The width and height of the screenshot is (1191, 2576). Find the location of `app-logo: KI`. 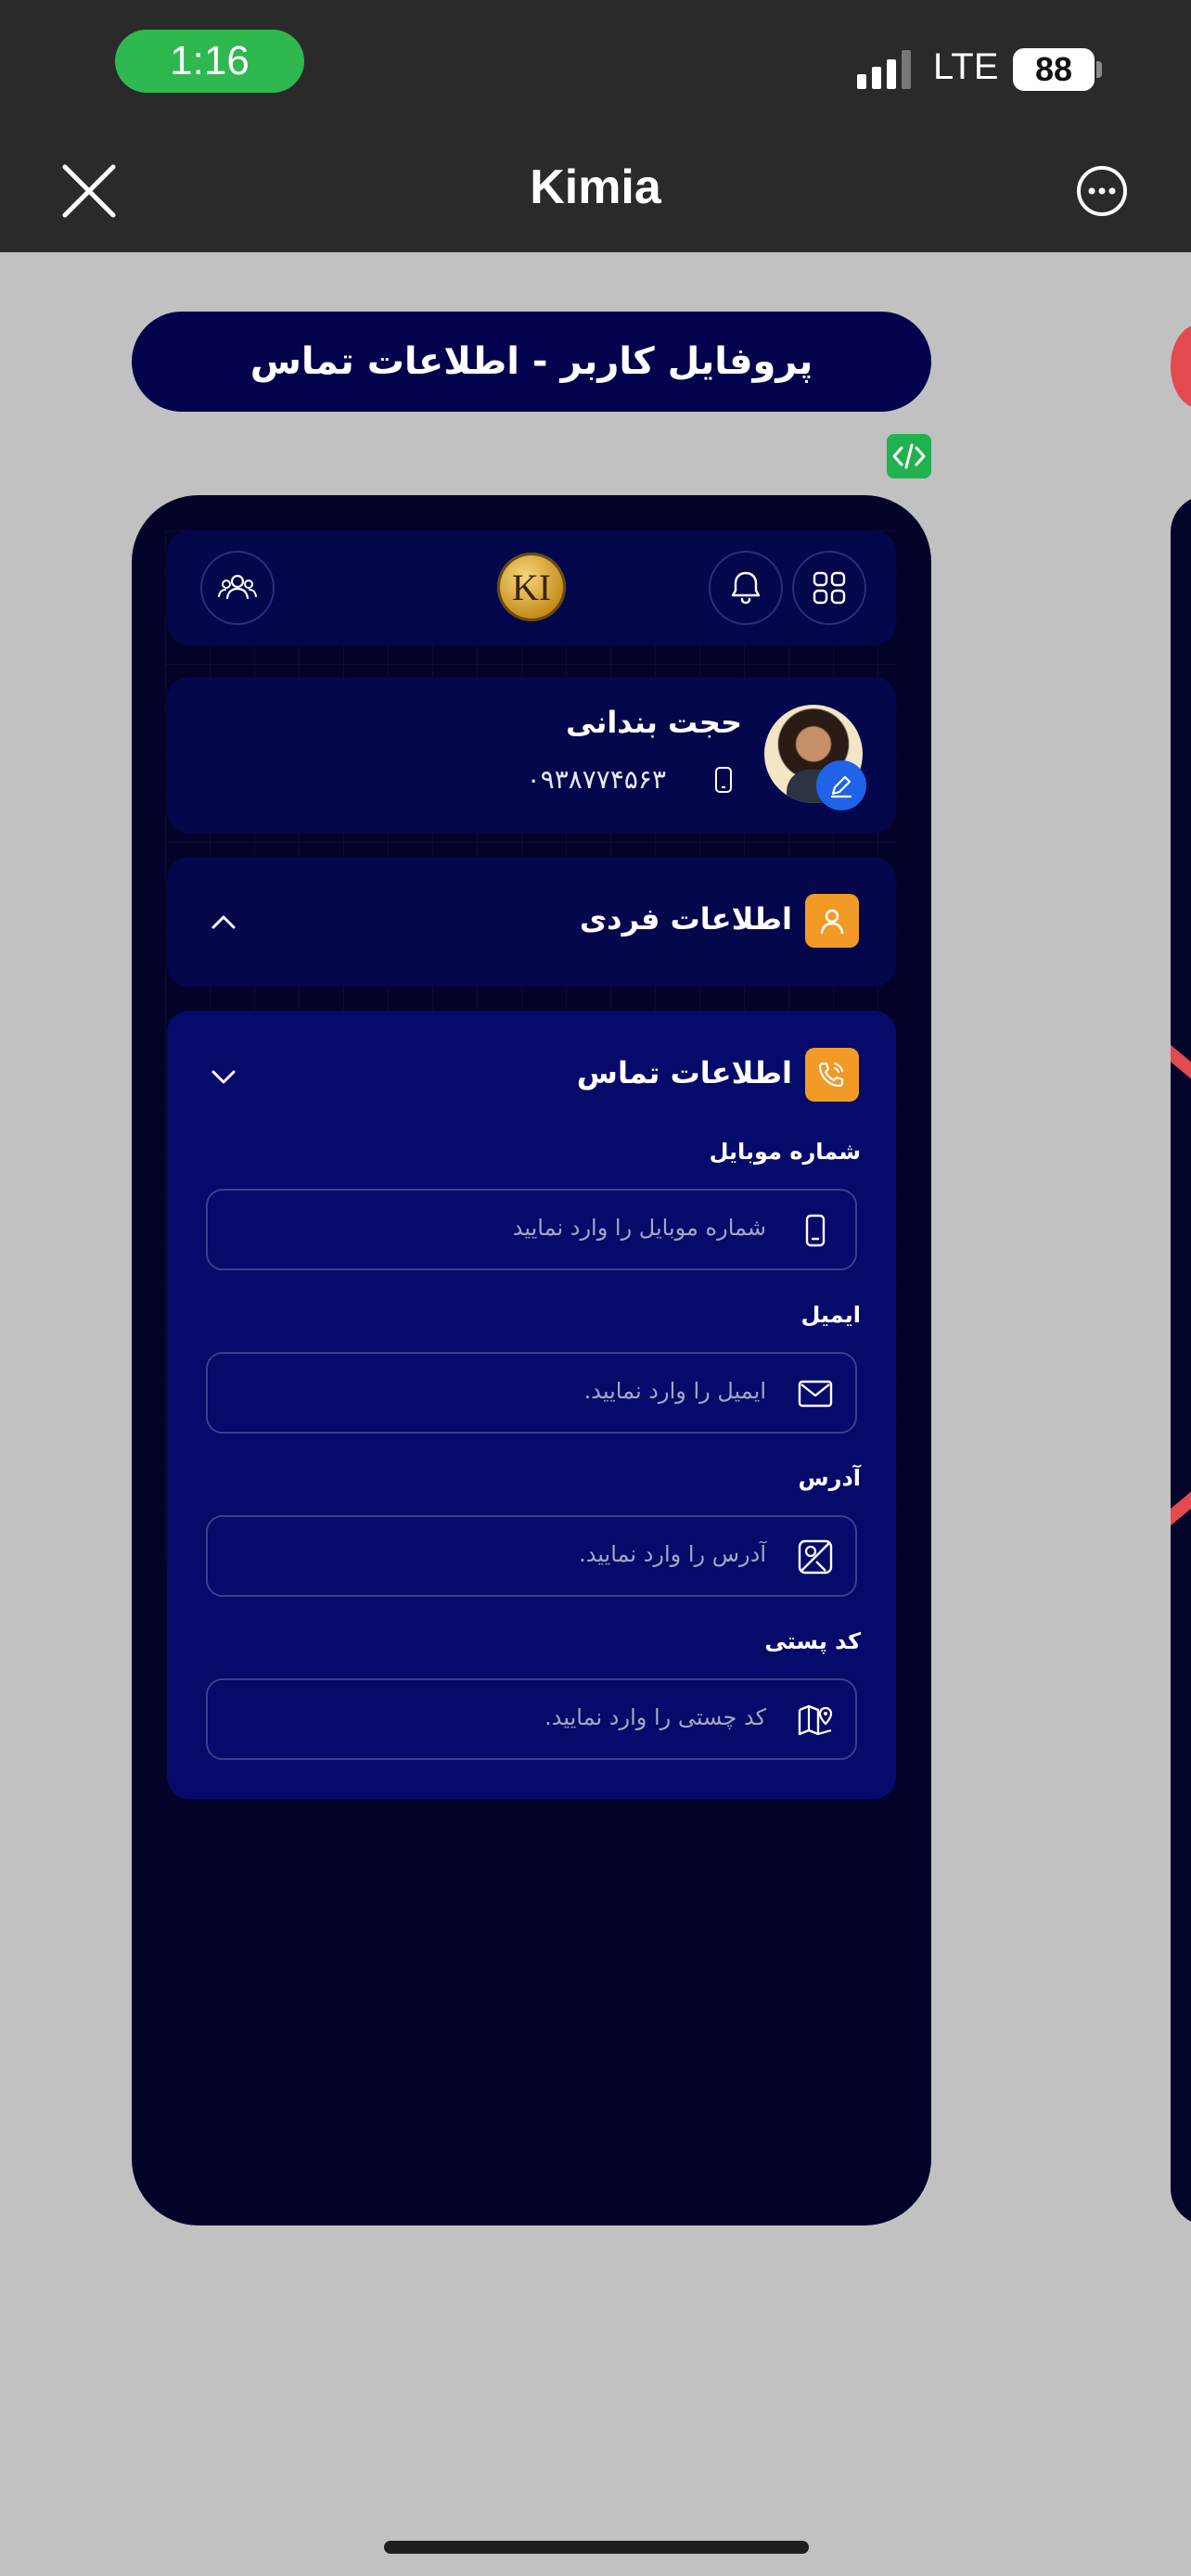

app-logo: KI is located at coordinates (532, 587).